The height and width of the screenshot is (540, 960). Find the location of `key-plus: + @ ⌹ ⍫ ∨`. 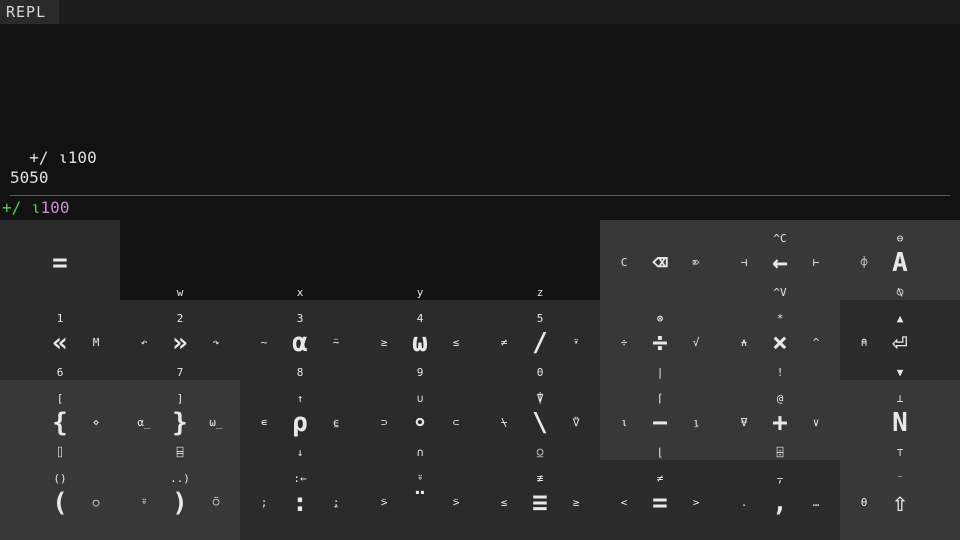

key-plus: + @ ⌹ ⍫ ∨ is located at coordinates (780, 420).